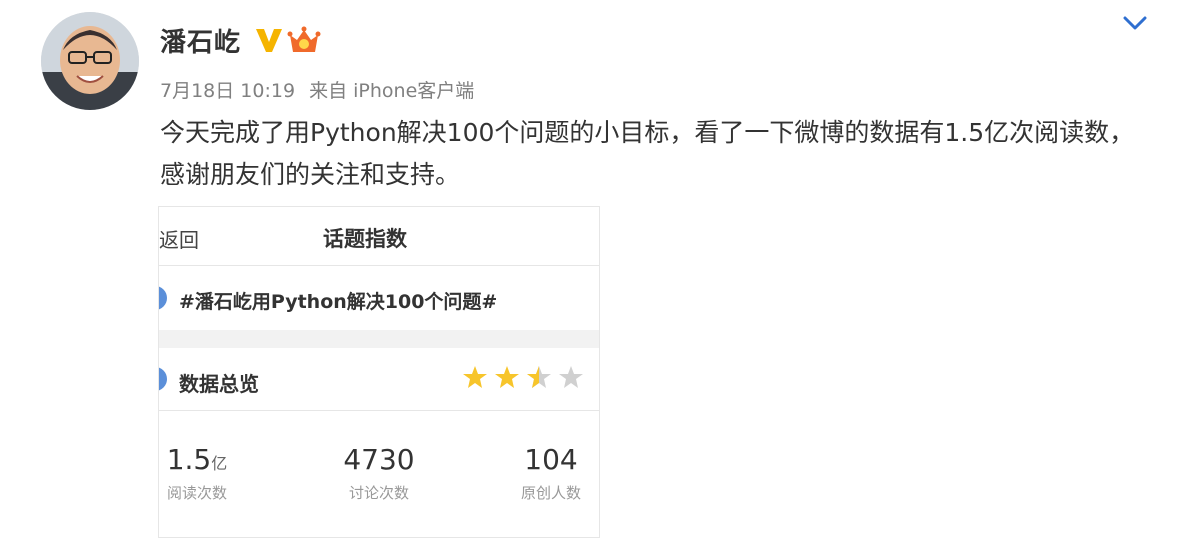 The height and width of the screenshot is (540, 1180). I want to click on stat-value: 4730, so click(379, 459).